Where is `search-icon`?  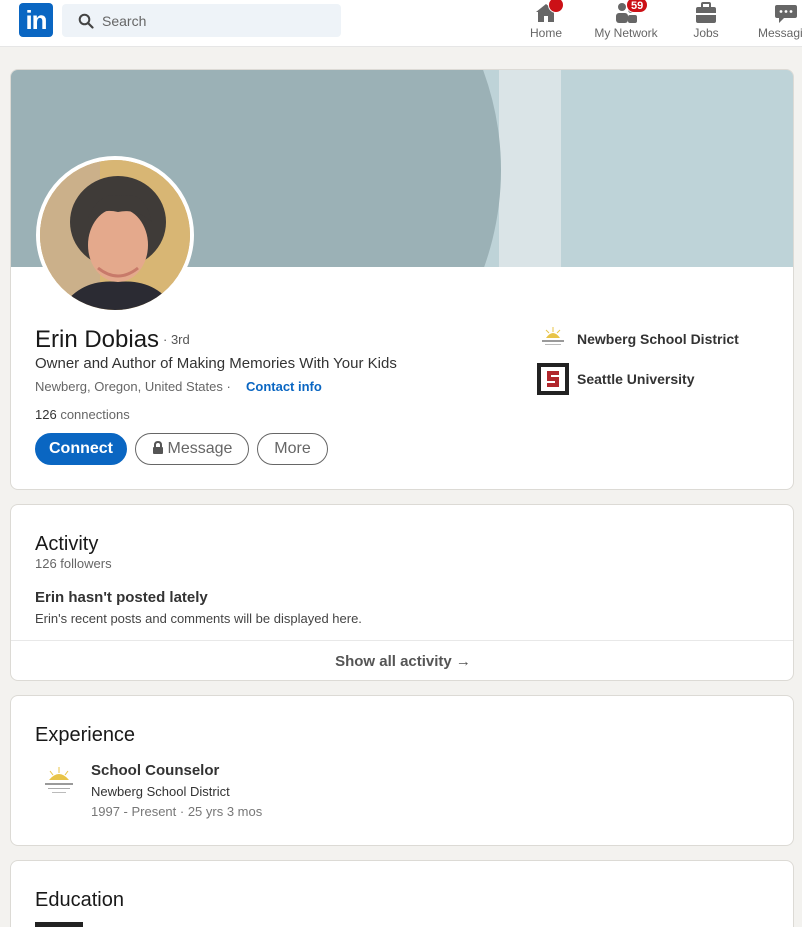
search-icon is located at coordinates (86, 21).